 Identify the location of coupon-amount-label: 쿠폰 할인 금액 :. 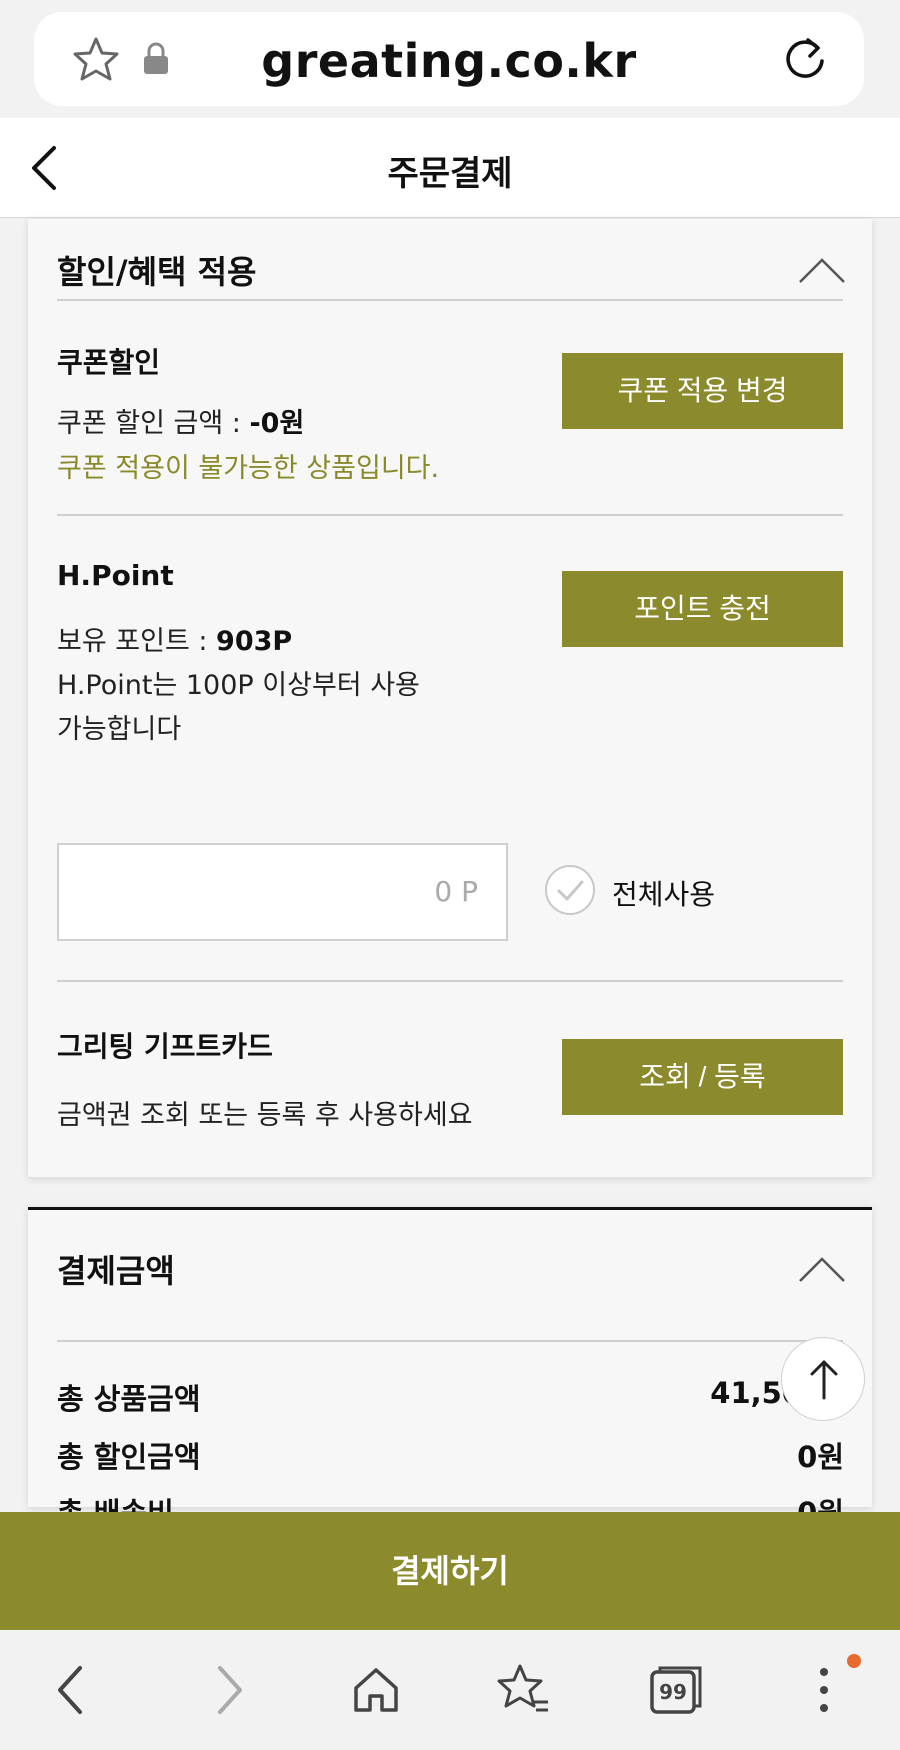
(153, 423).